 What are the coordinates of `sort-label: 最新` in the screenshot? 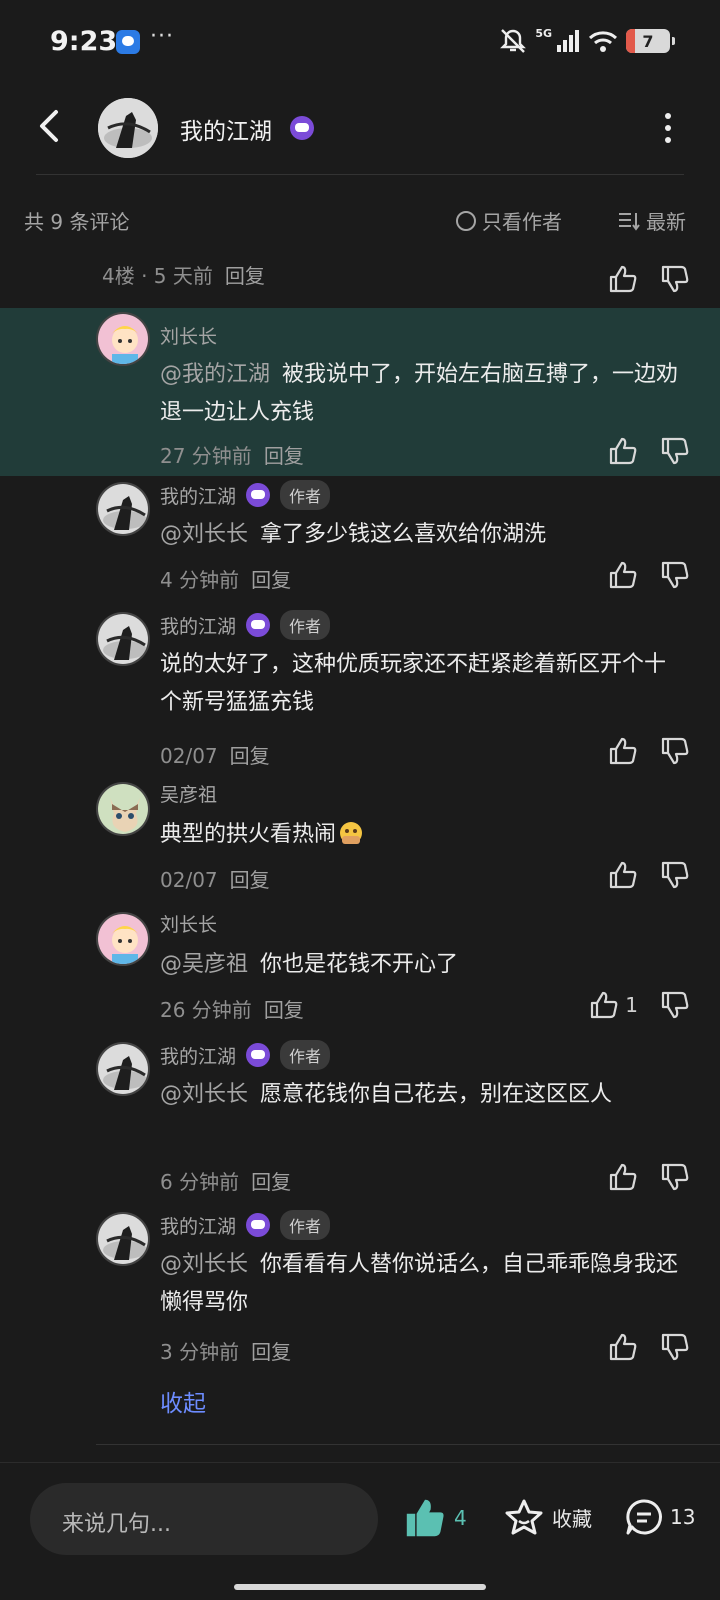 It's located at (666, 222).